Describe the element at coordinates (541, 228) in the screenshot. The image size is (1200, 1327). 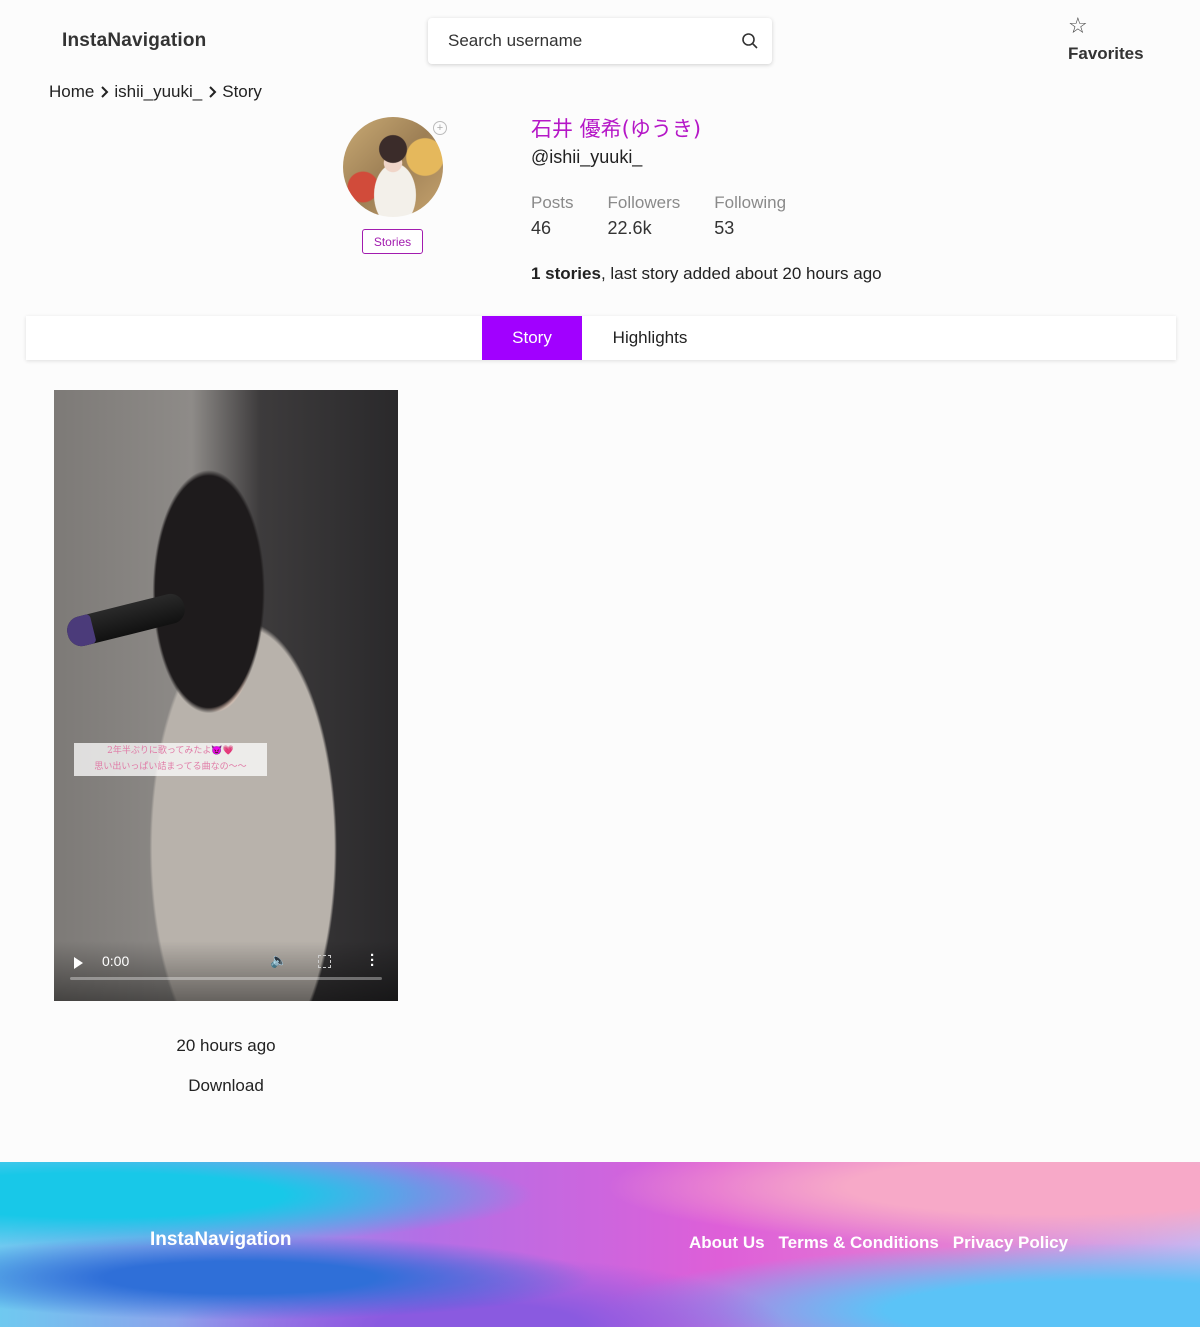
I see `stat-value: 46` at that location.